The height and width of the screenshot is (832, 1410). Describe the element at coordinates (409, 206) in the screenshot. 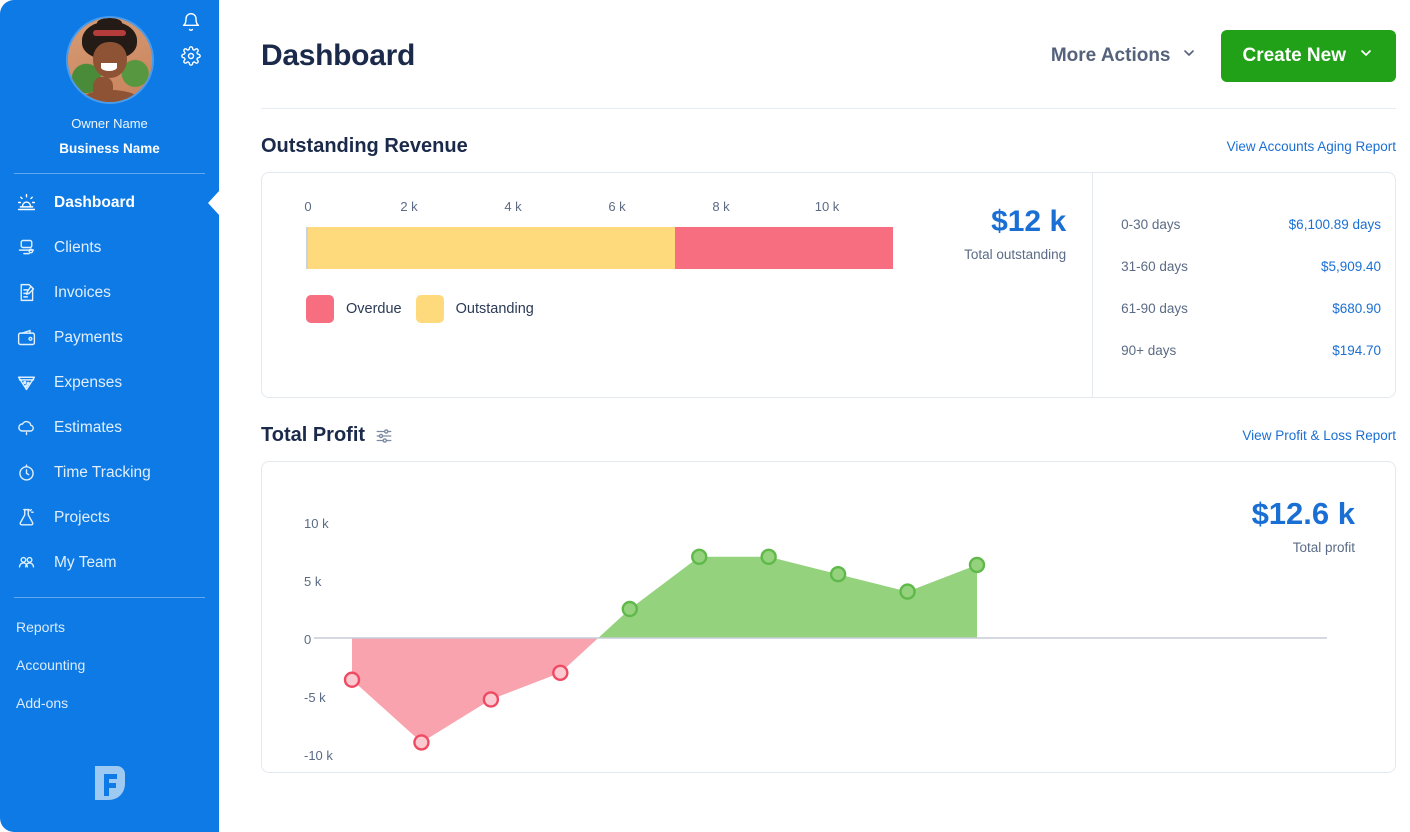

I see `axis-tick-1: 2 k` at that location.